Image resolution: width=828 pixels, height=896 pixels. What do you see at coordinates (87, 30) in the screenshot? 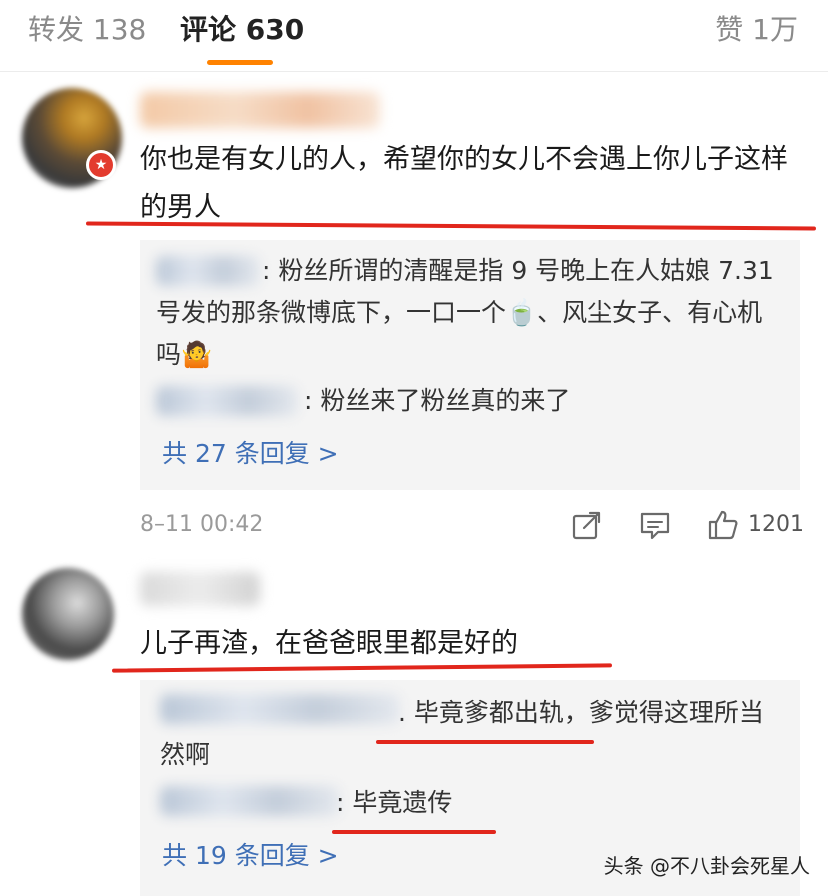
I see `tab-repost: 转发 138` at bounding box center [87, 30].